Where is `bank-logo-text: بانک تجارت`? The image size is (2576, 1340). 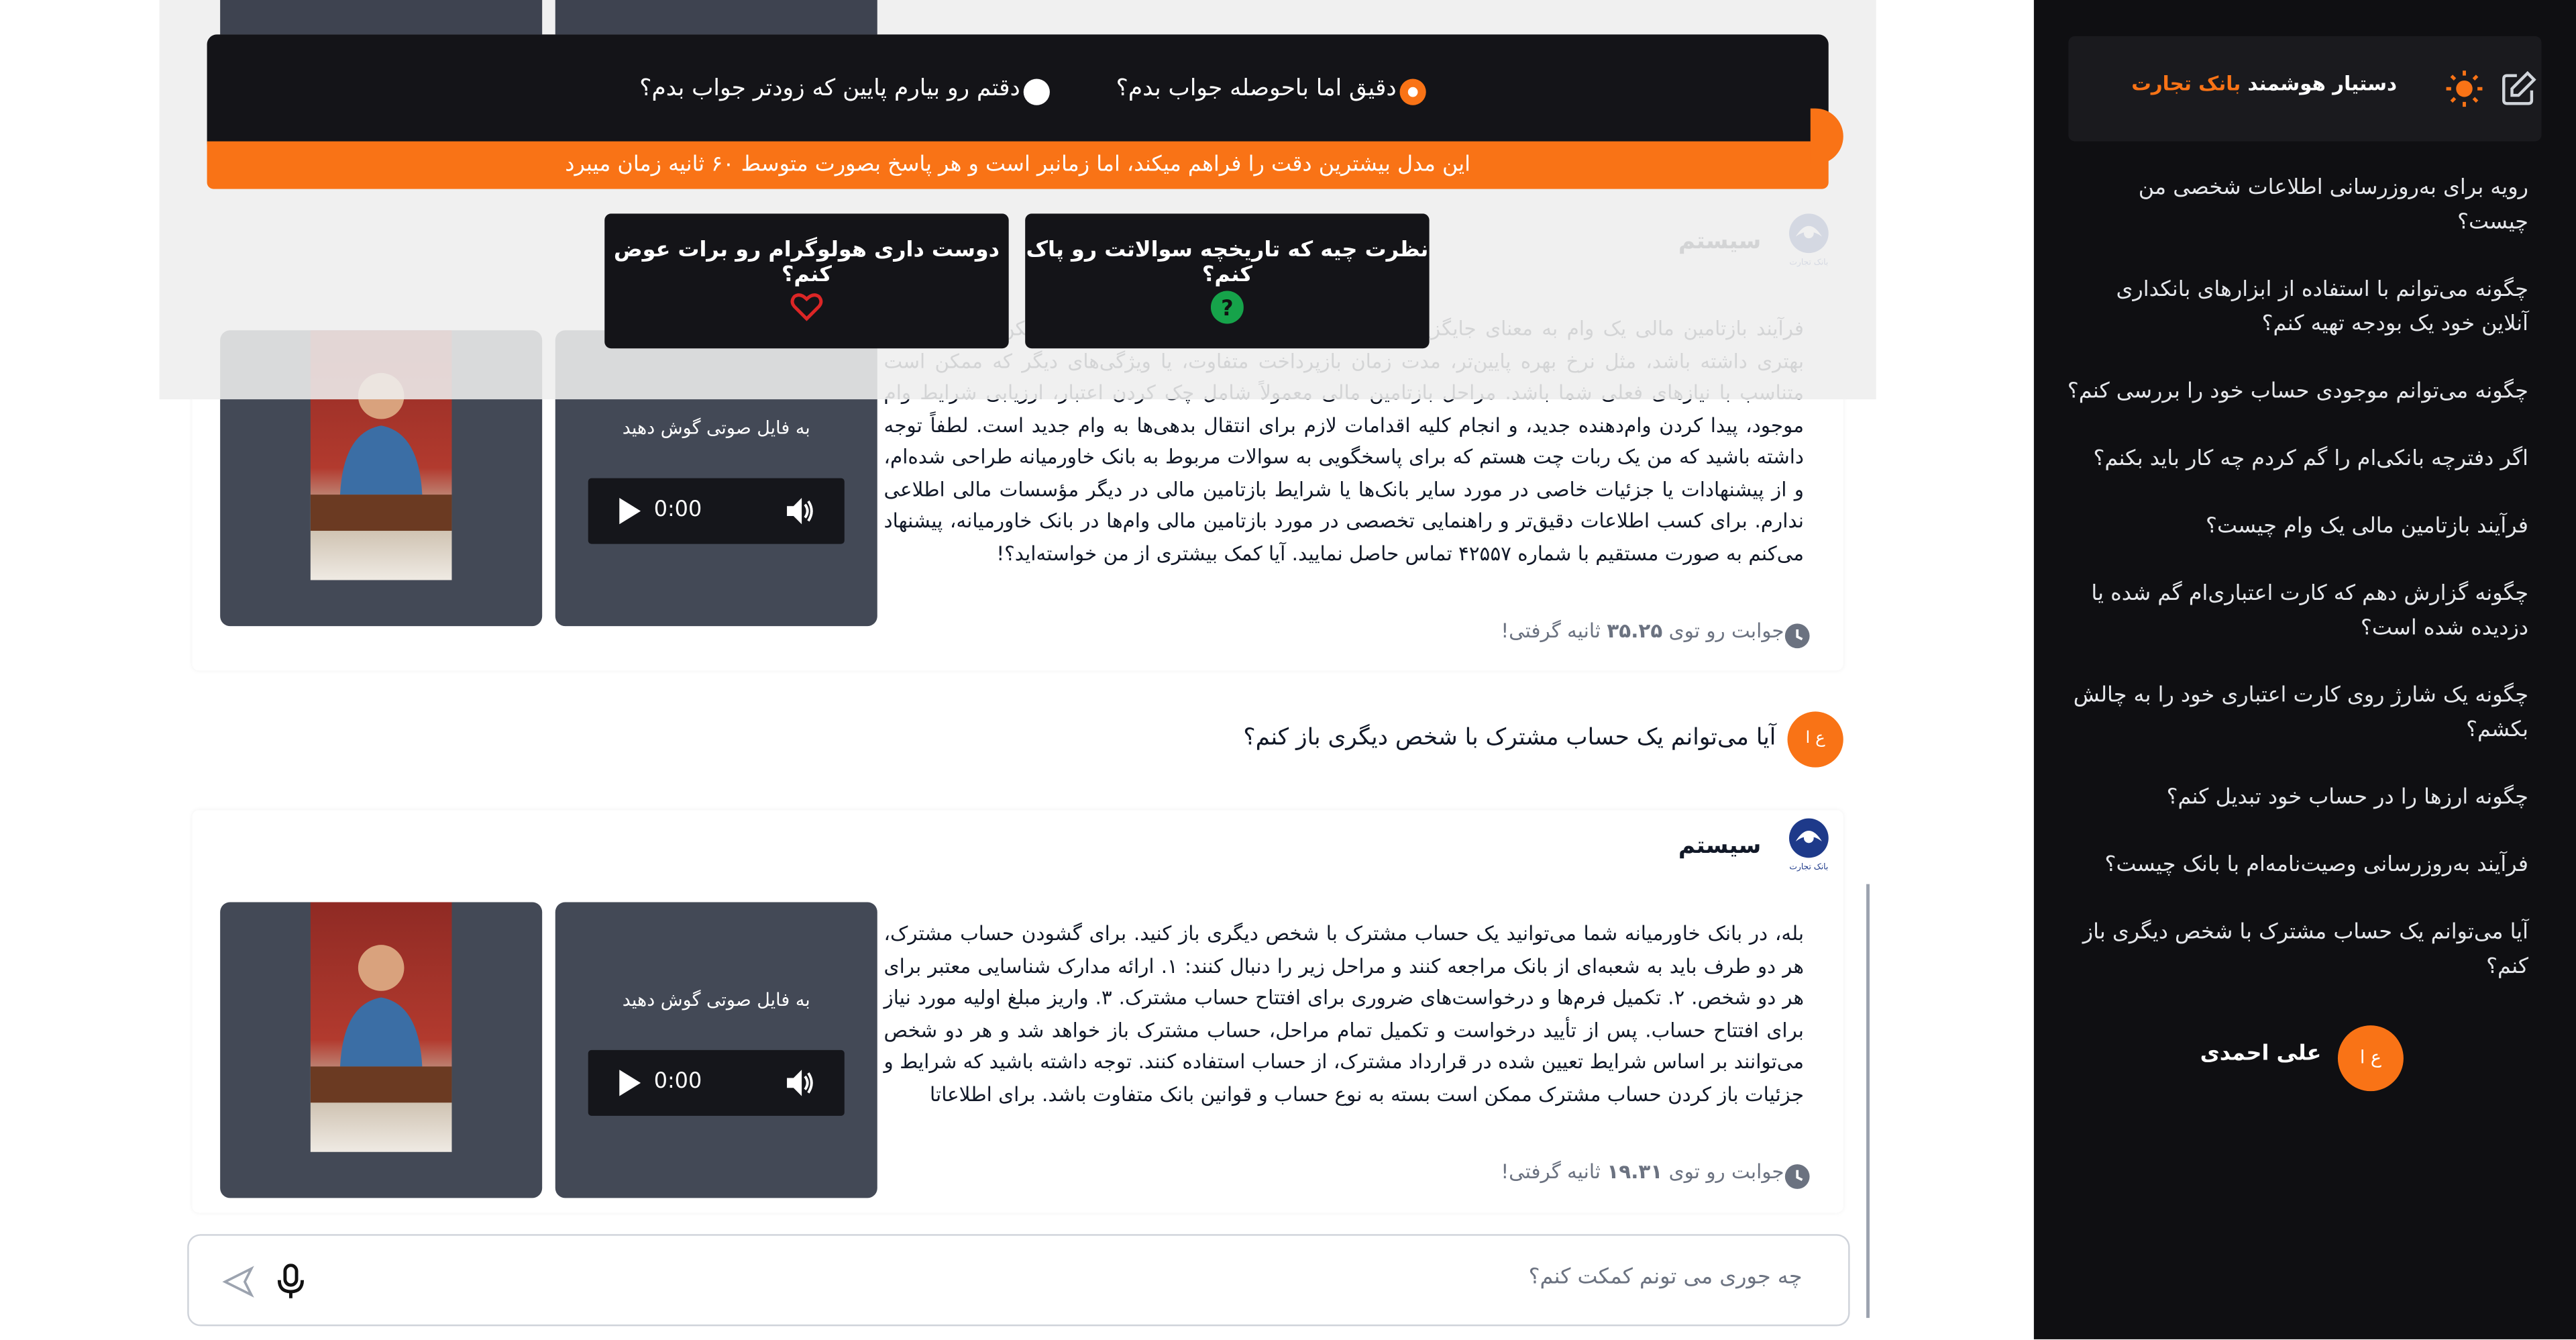
bank-logo-text: بانک تجارت is located at coordinates (1809, 867).